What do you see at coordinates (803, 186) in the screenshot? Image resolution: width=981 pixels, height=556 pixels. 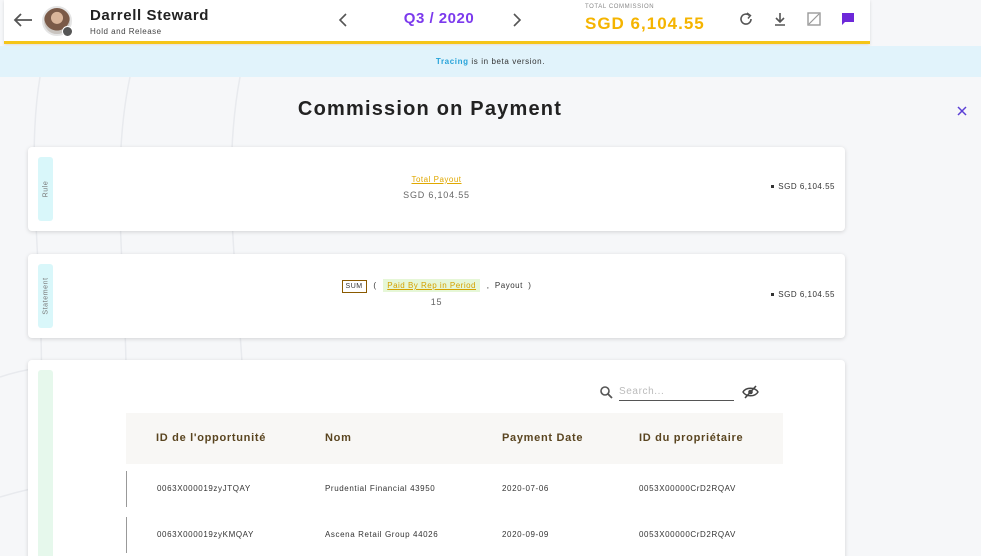 I see `rule-right-value: SGD 6,104.55` at bounding box center [803, 186].